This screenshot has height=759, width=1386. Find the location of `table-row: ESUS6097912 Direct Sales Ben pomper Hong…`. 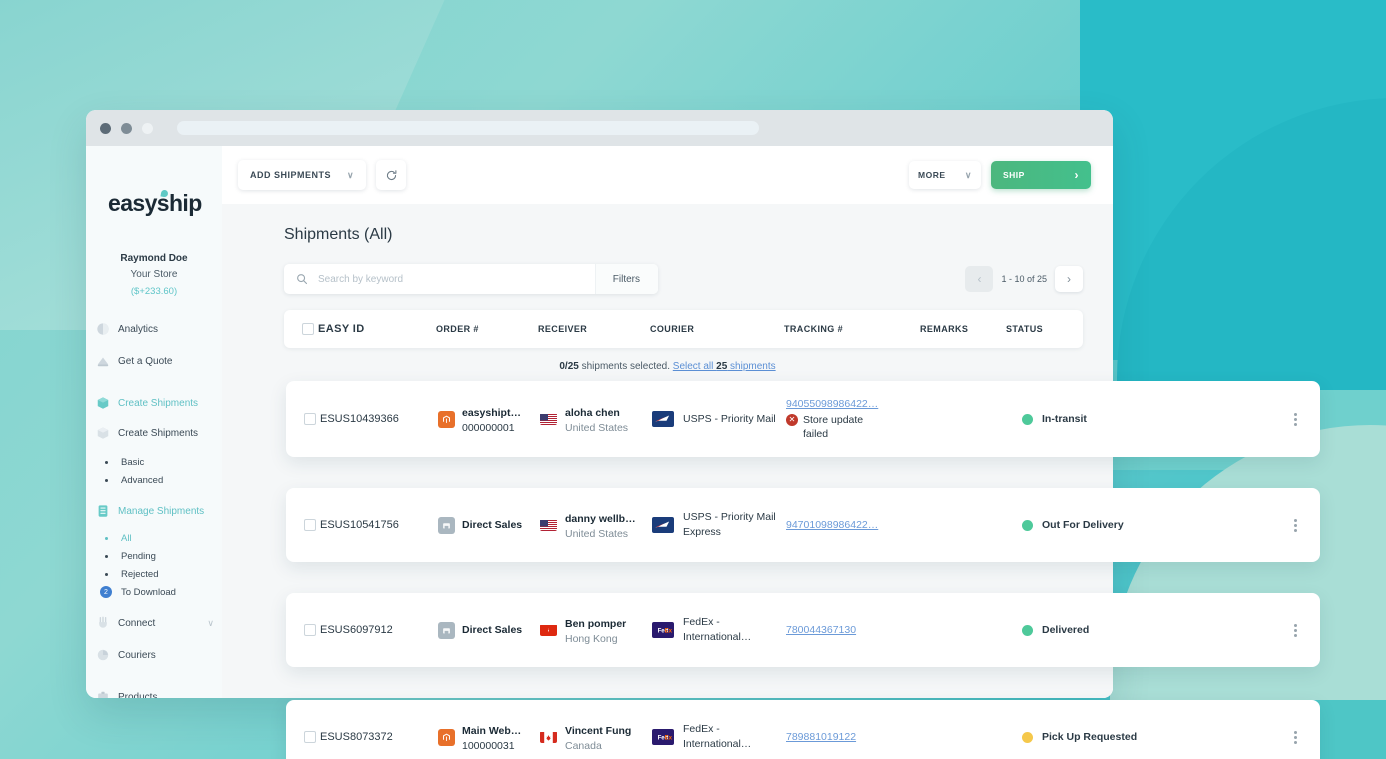

table-row: ESUS6097912 Direct Sales Ben pomper Hong… is located at coordinates (803, 630).